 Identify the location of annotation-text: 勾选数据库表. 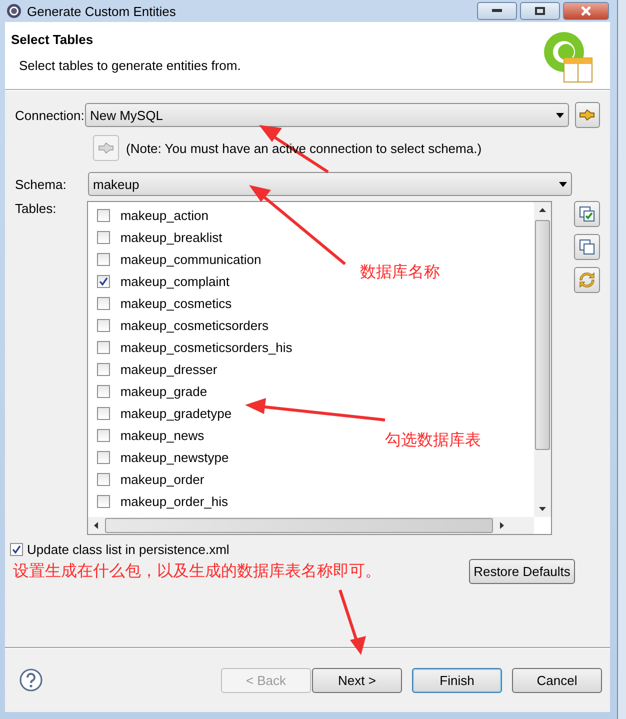
(433, 440).